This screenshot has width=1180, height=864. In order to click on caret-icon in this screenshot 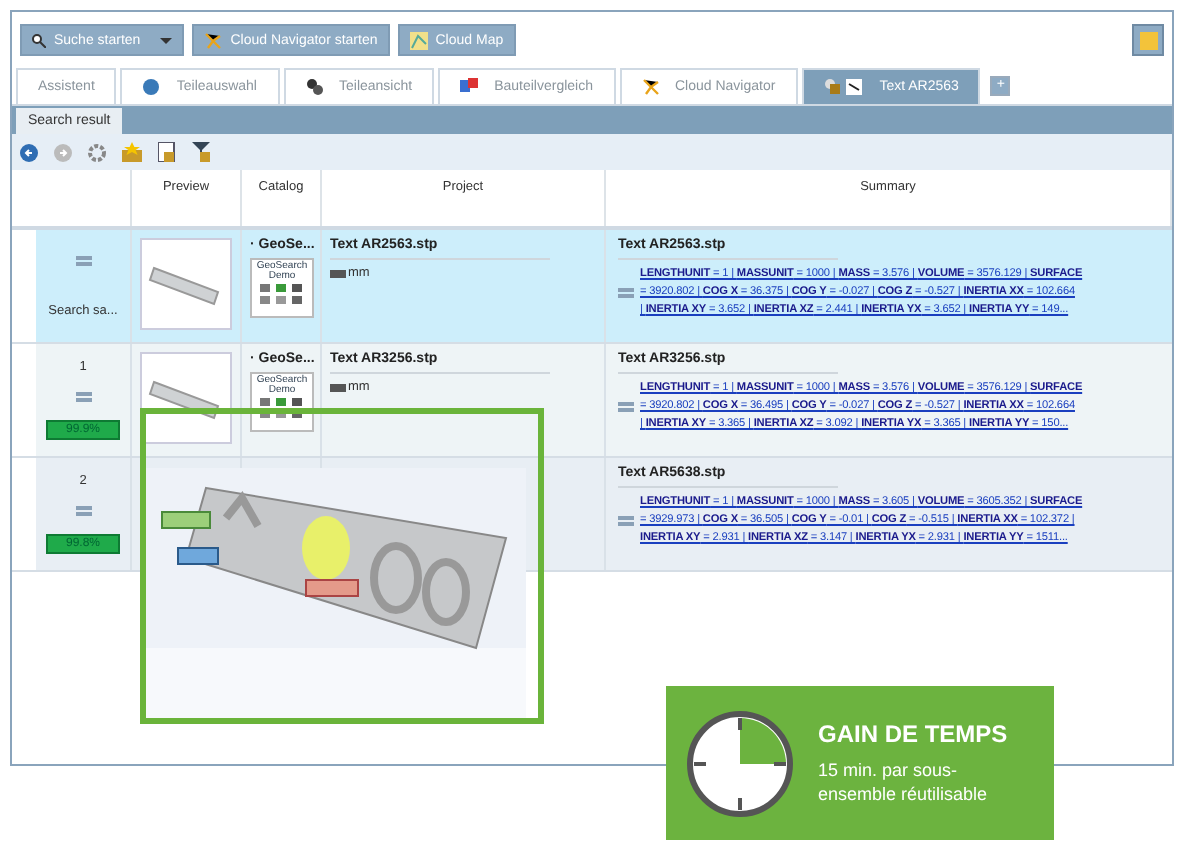, I will do `click(166, 40)`.